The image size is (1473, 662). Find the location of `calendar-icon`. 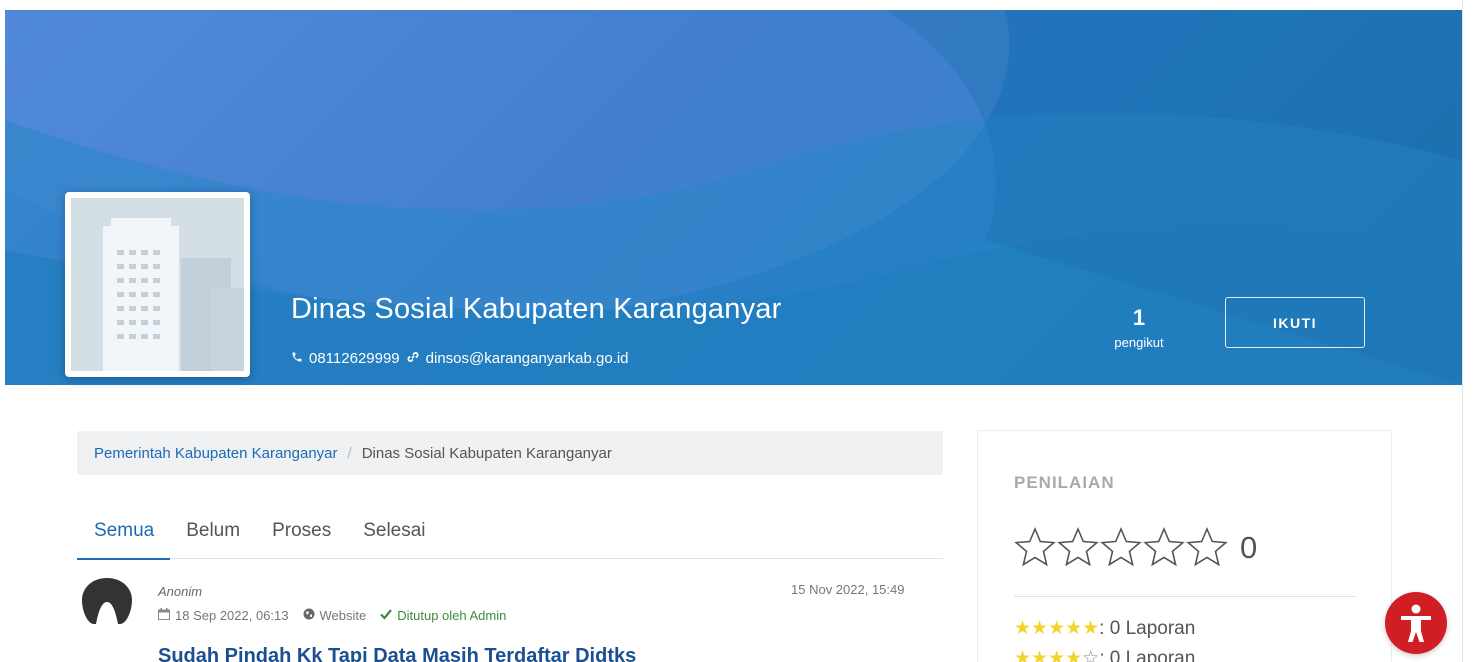

calendar-icon is located at coordinates (164, 615).